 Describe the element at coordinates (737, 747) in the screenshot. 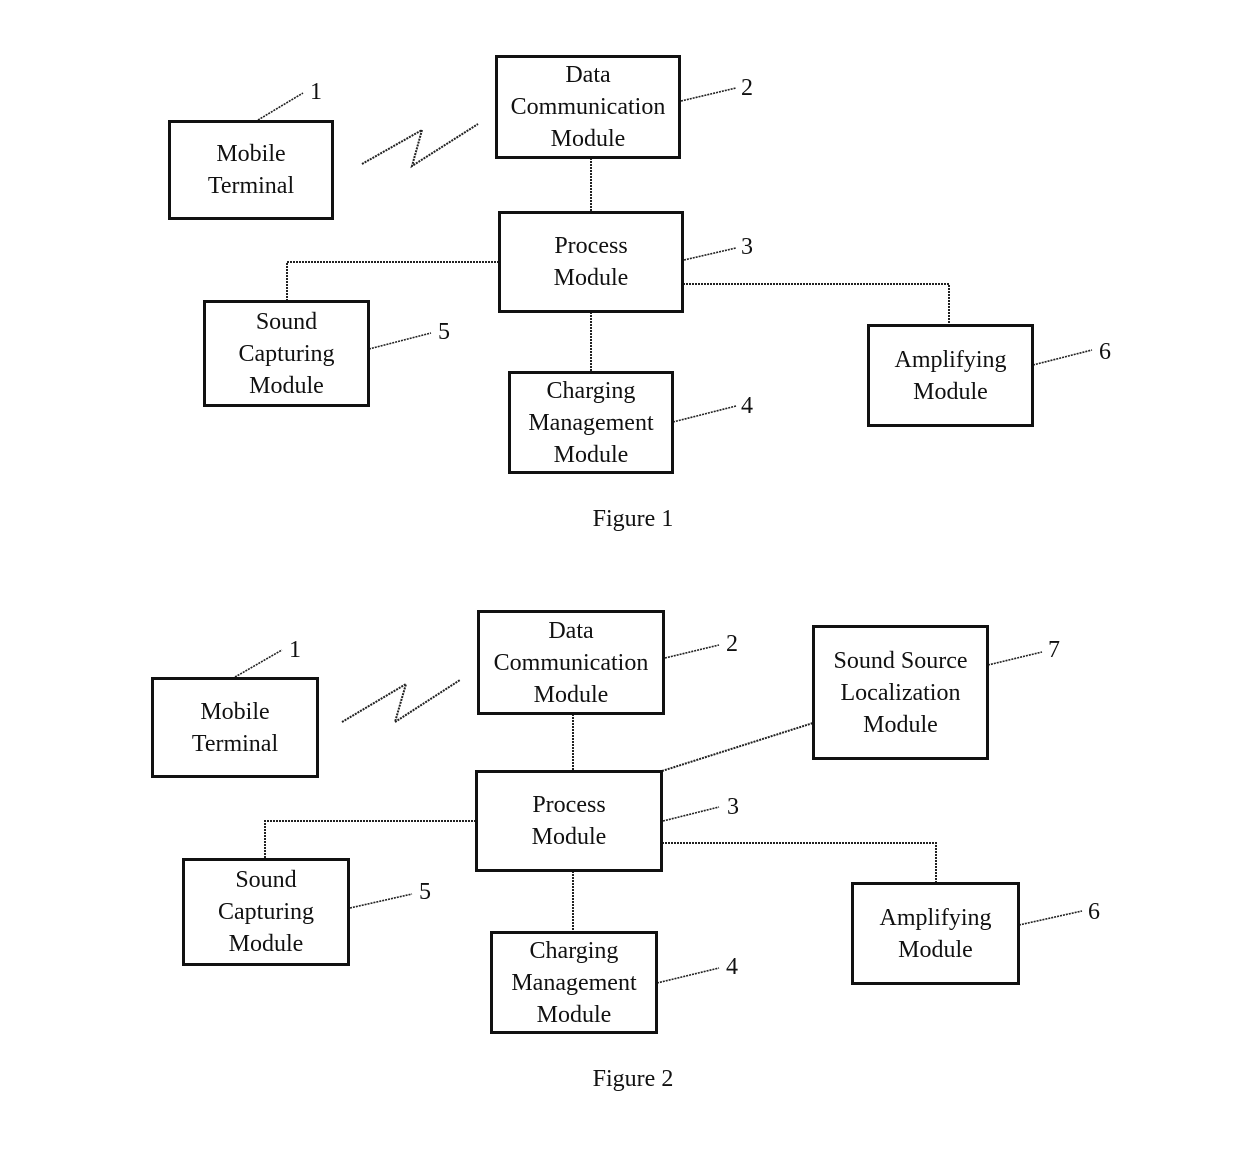

I see `link-process-localization` at that location.